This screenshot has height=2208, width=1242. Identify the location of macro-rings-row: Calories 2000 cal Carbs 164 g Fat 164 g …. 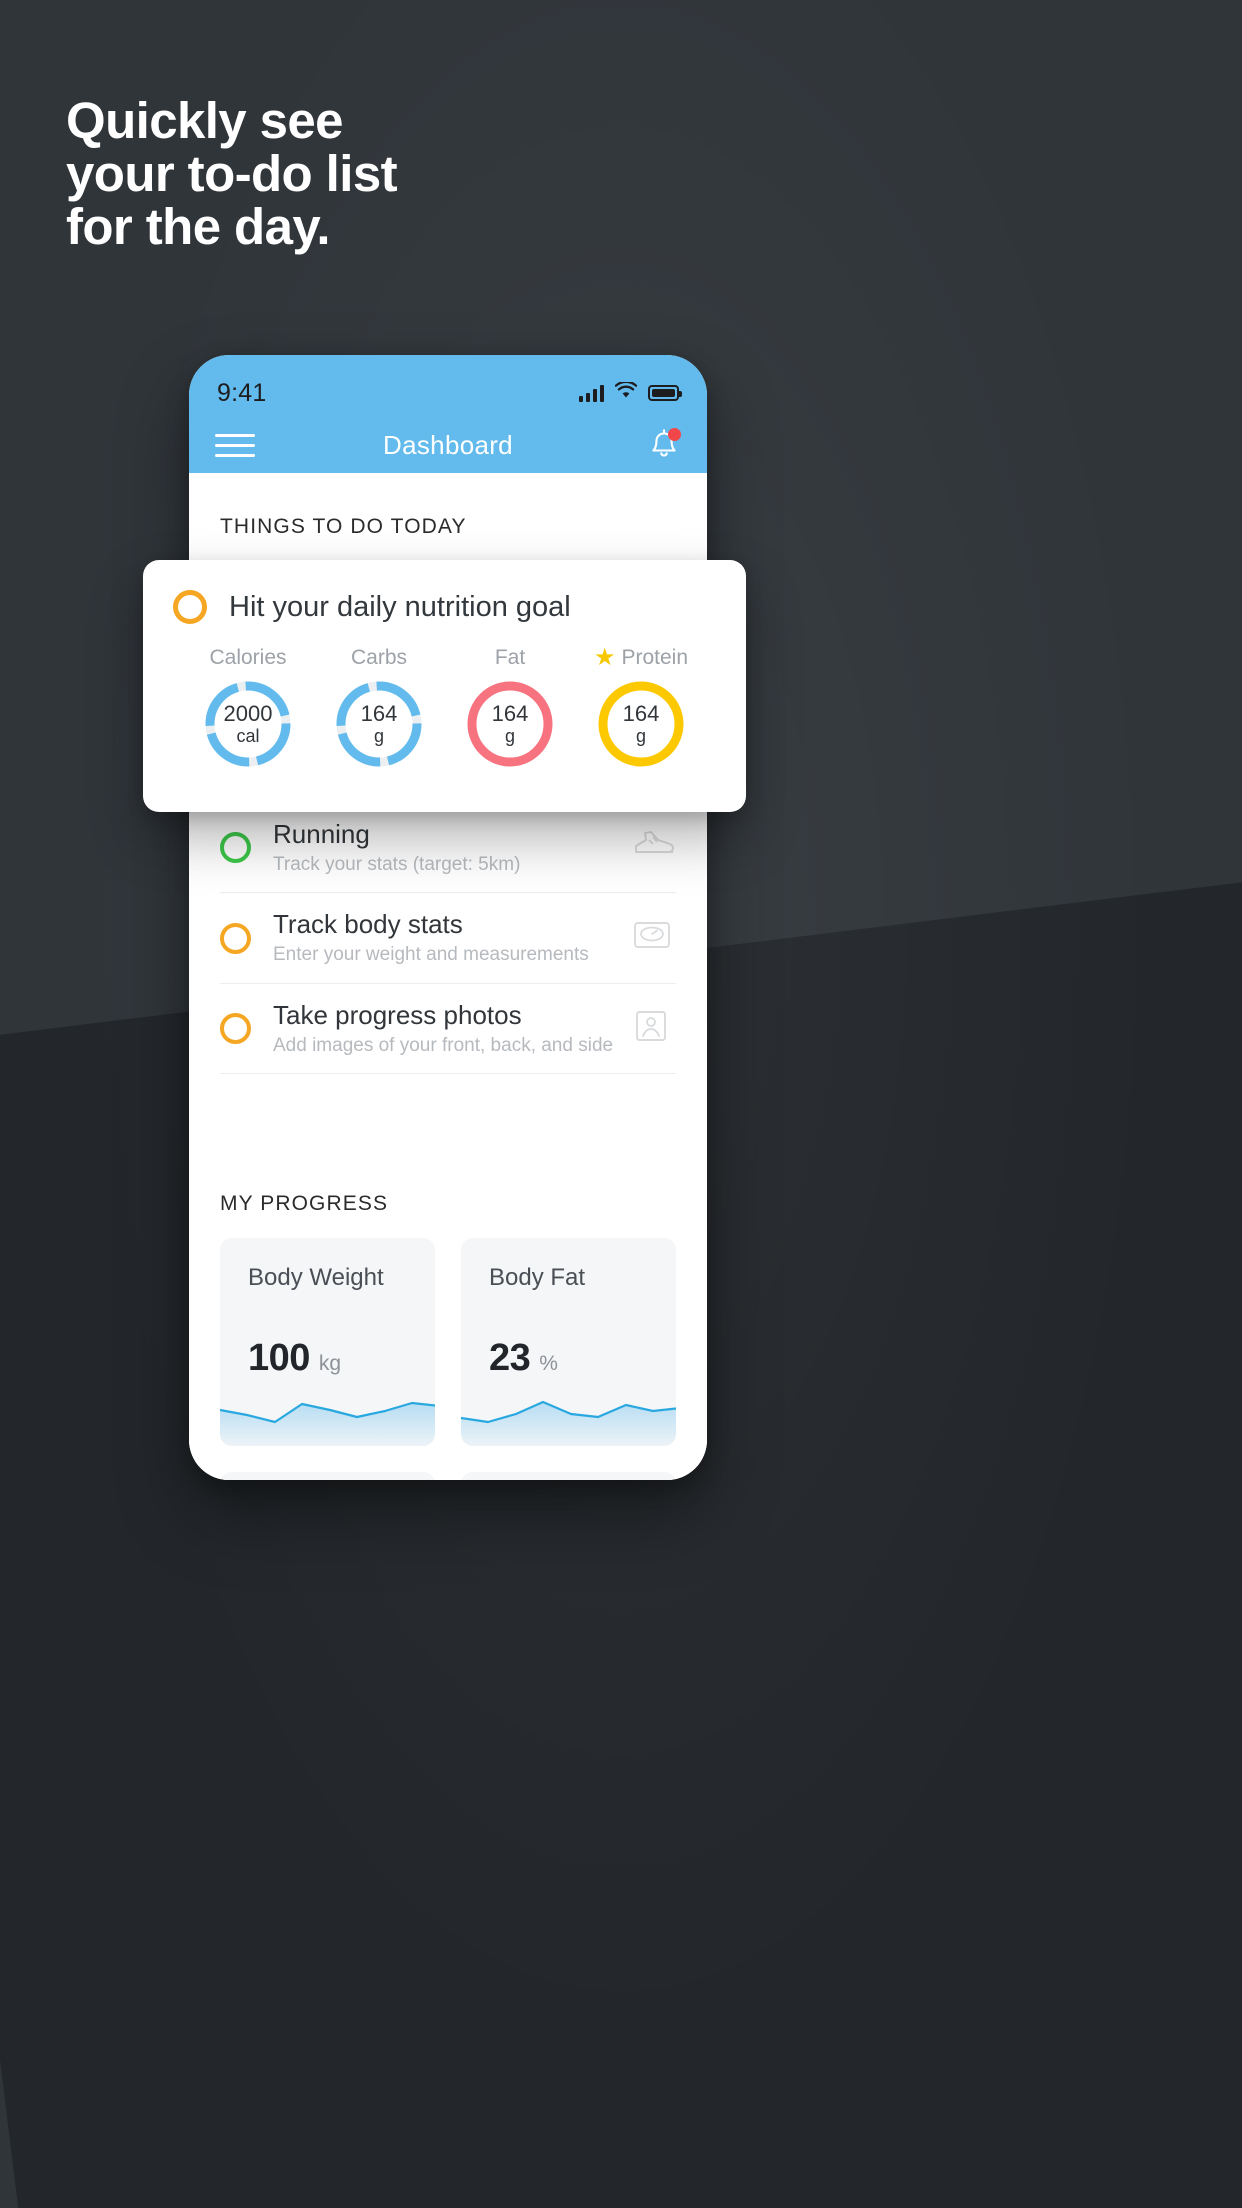
(444, 708).